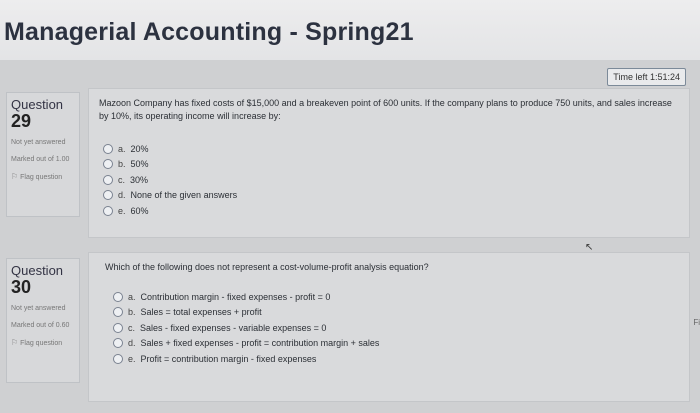  Describe the element at coordinates (21, 287) in the screenshot. I see `question-number: 30` at that location.